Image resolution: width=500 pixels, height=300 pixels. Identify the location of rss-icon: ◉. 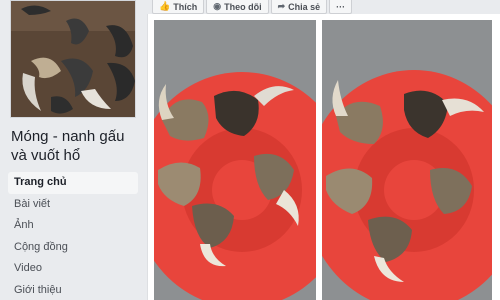
(217, 6).